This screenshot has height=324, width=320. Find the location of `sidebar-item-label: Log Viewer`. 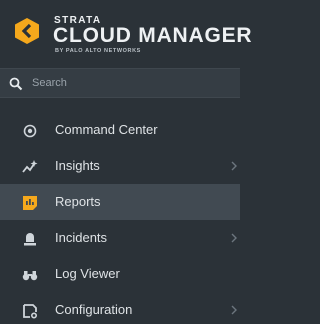

sidebar-item-label: Log Viewer is located at coordinates (87, 273).